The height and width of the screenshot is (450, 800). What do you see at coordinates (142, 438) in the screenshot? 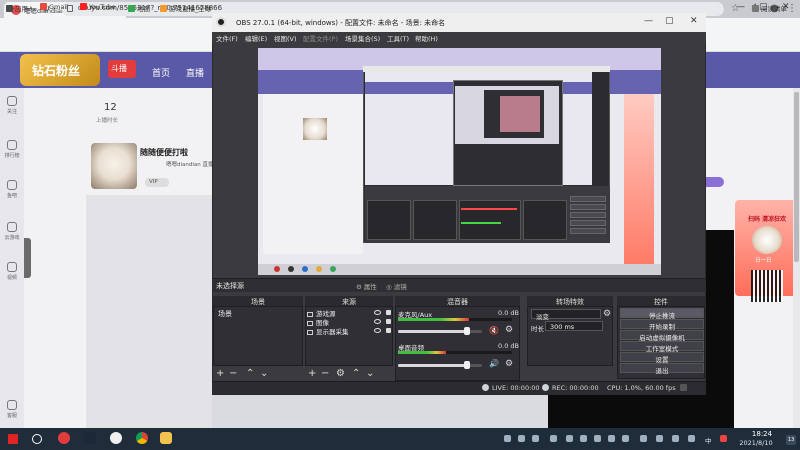
I see `chrome-icon` at bounding box center [142, 438].